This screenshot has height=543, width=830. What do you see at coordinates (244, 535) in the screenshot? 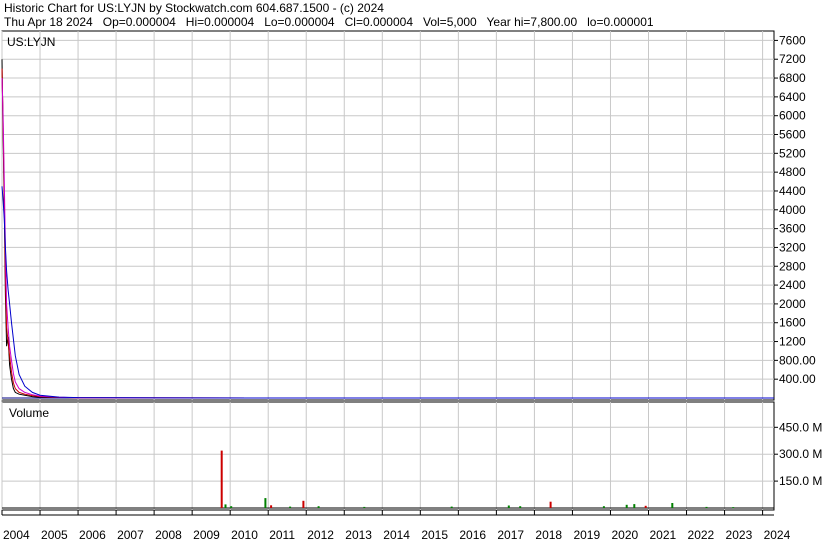
I see `x-tick-label: 2010` at bounding box center [244, 535].